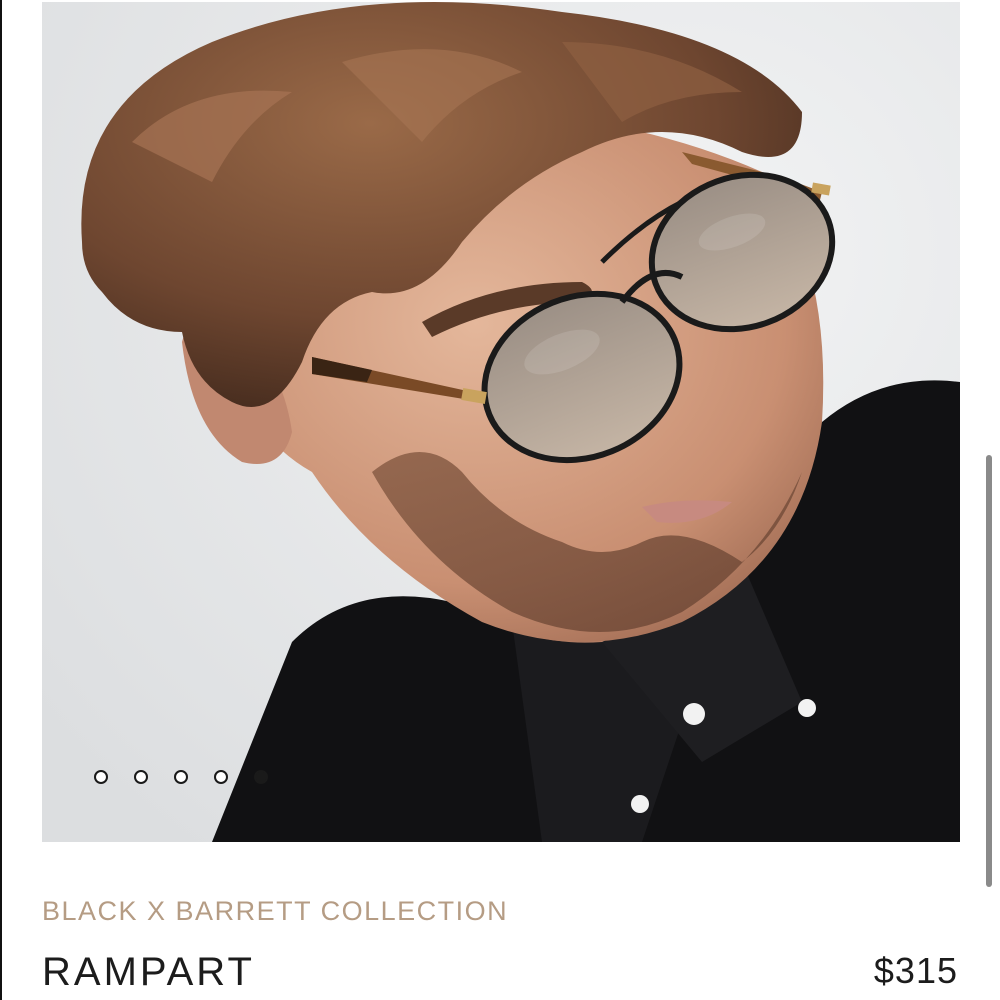  Describe the element at coordinates (989, 671) in the screenshot. I see `scrollbar-thumb` at that location.